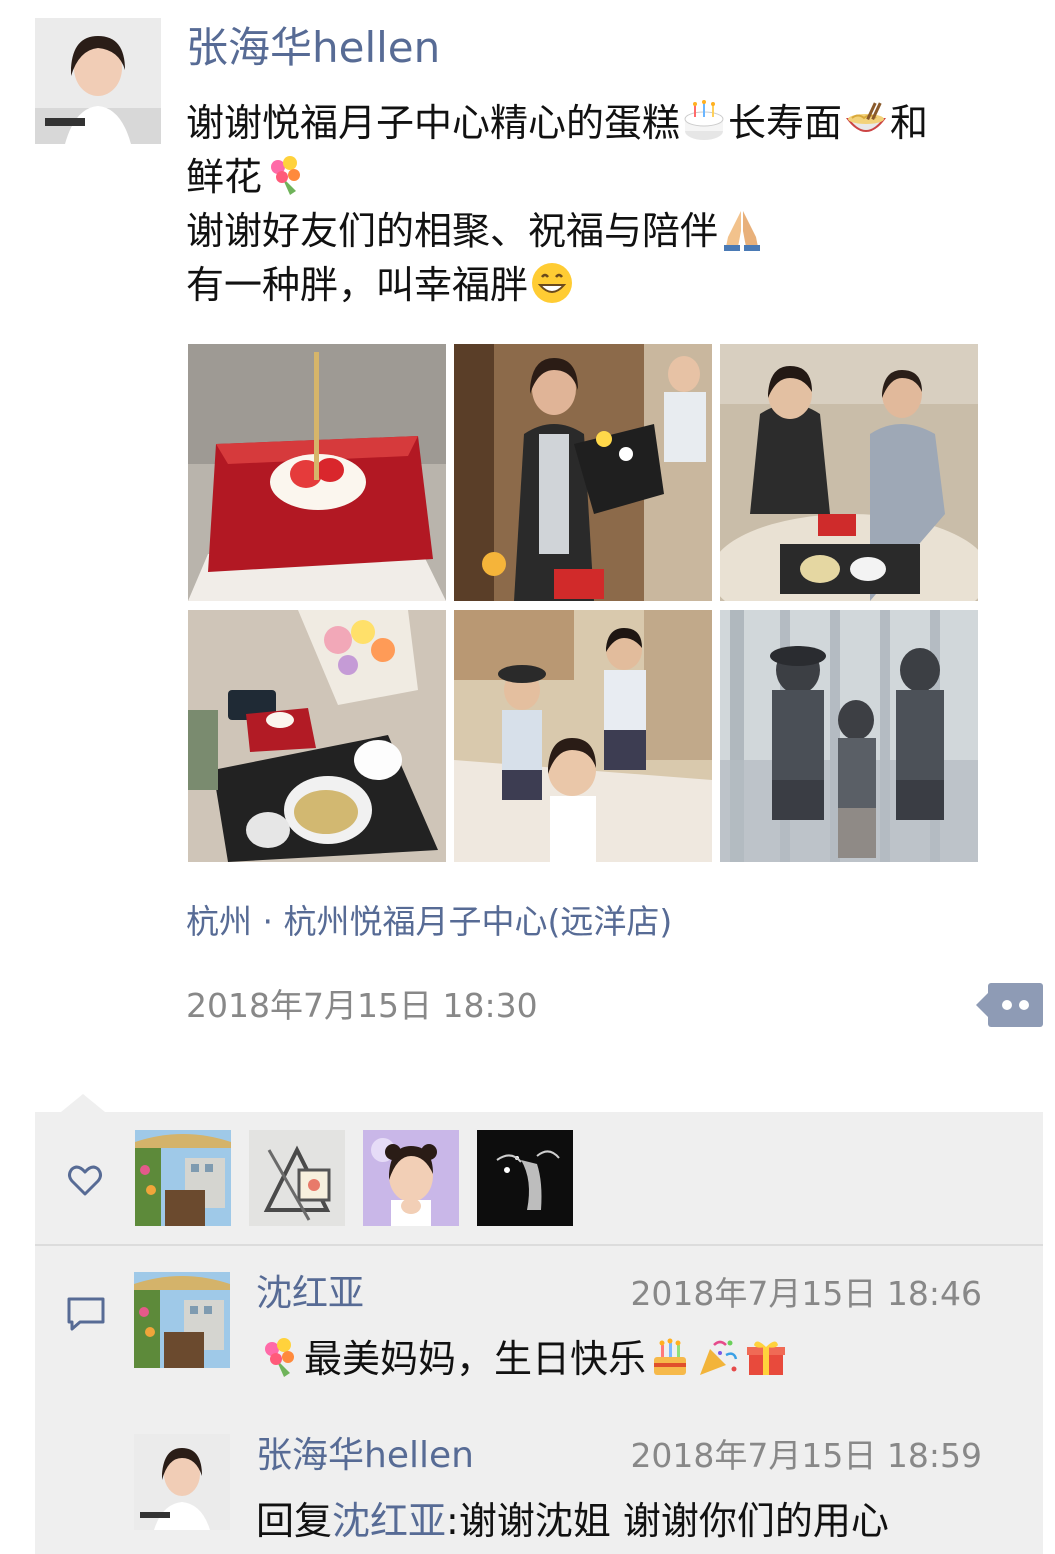  Describe the element at coordinates (313, 48) in the screenshot. I see `poster-name: 张海华hellen` at that location.